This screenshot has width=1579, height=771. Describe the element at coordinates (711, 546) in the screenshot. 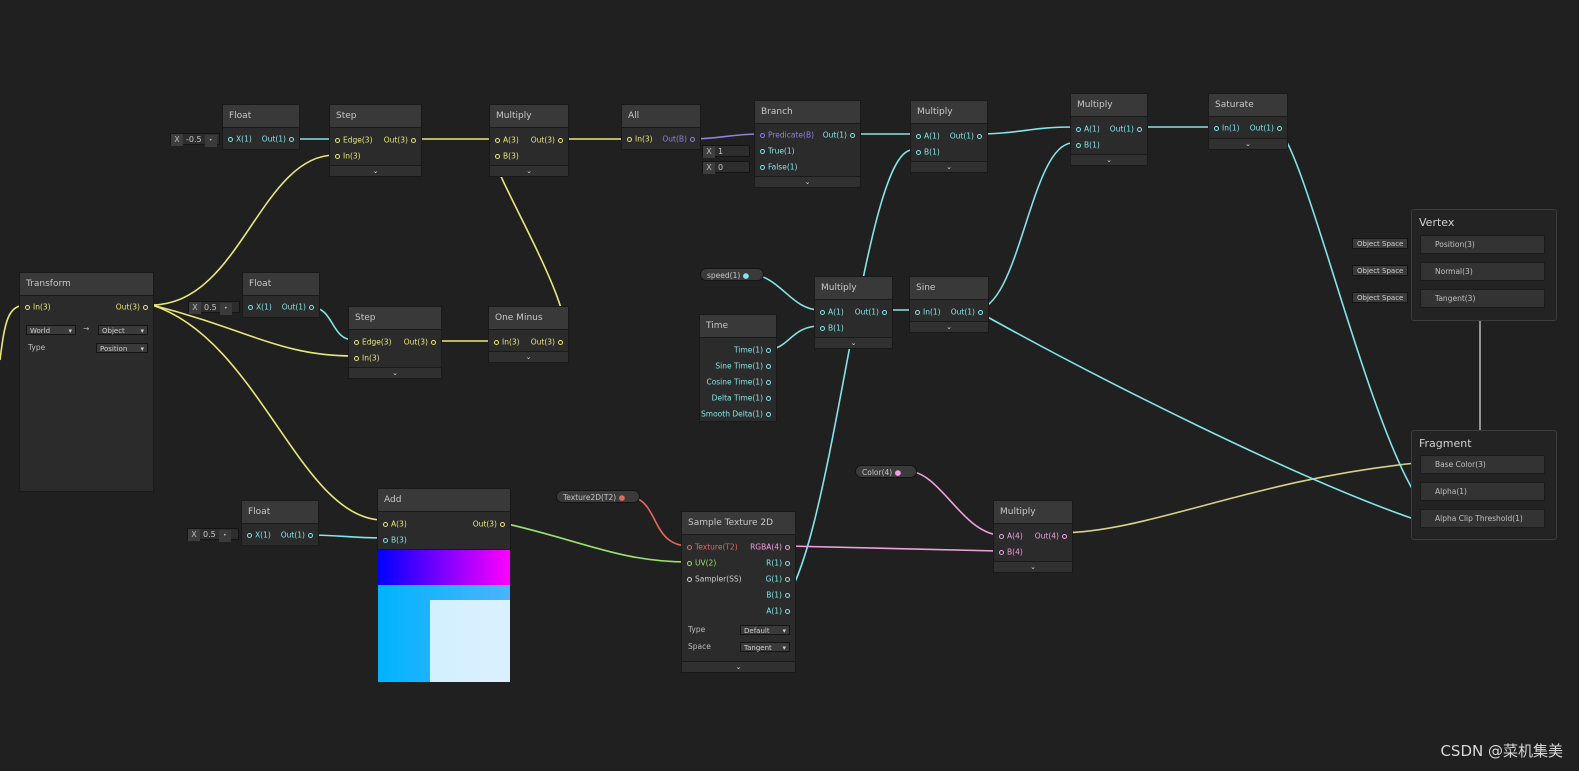

I see `sample-in-texture: Texture(T2)` at that location.